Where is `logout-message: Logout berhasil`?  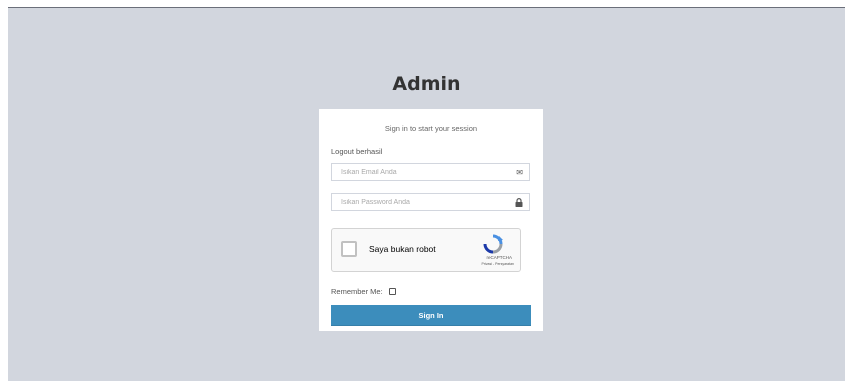
logout-message: Logout berhasil is located at coordinates (357, 151).